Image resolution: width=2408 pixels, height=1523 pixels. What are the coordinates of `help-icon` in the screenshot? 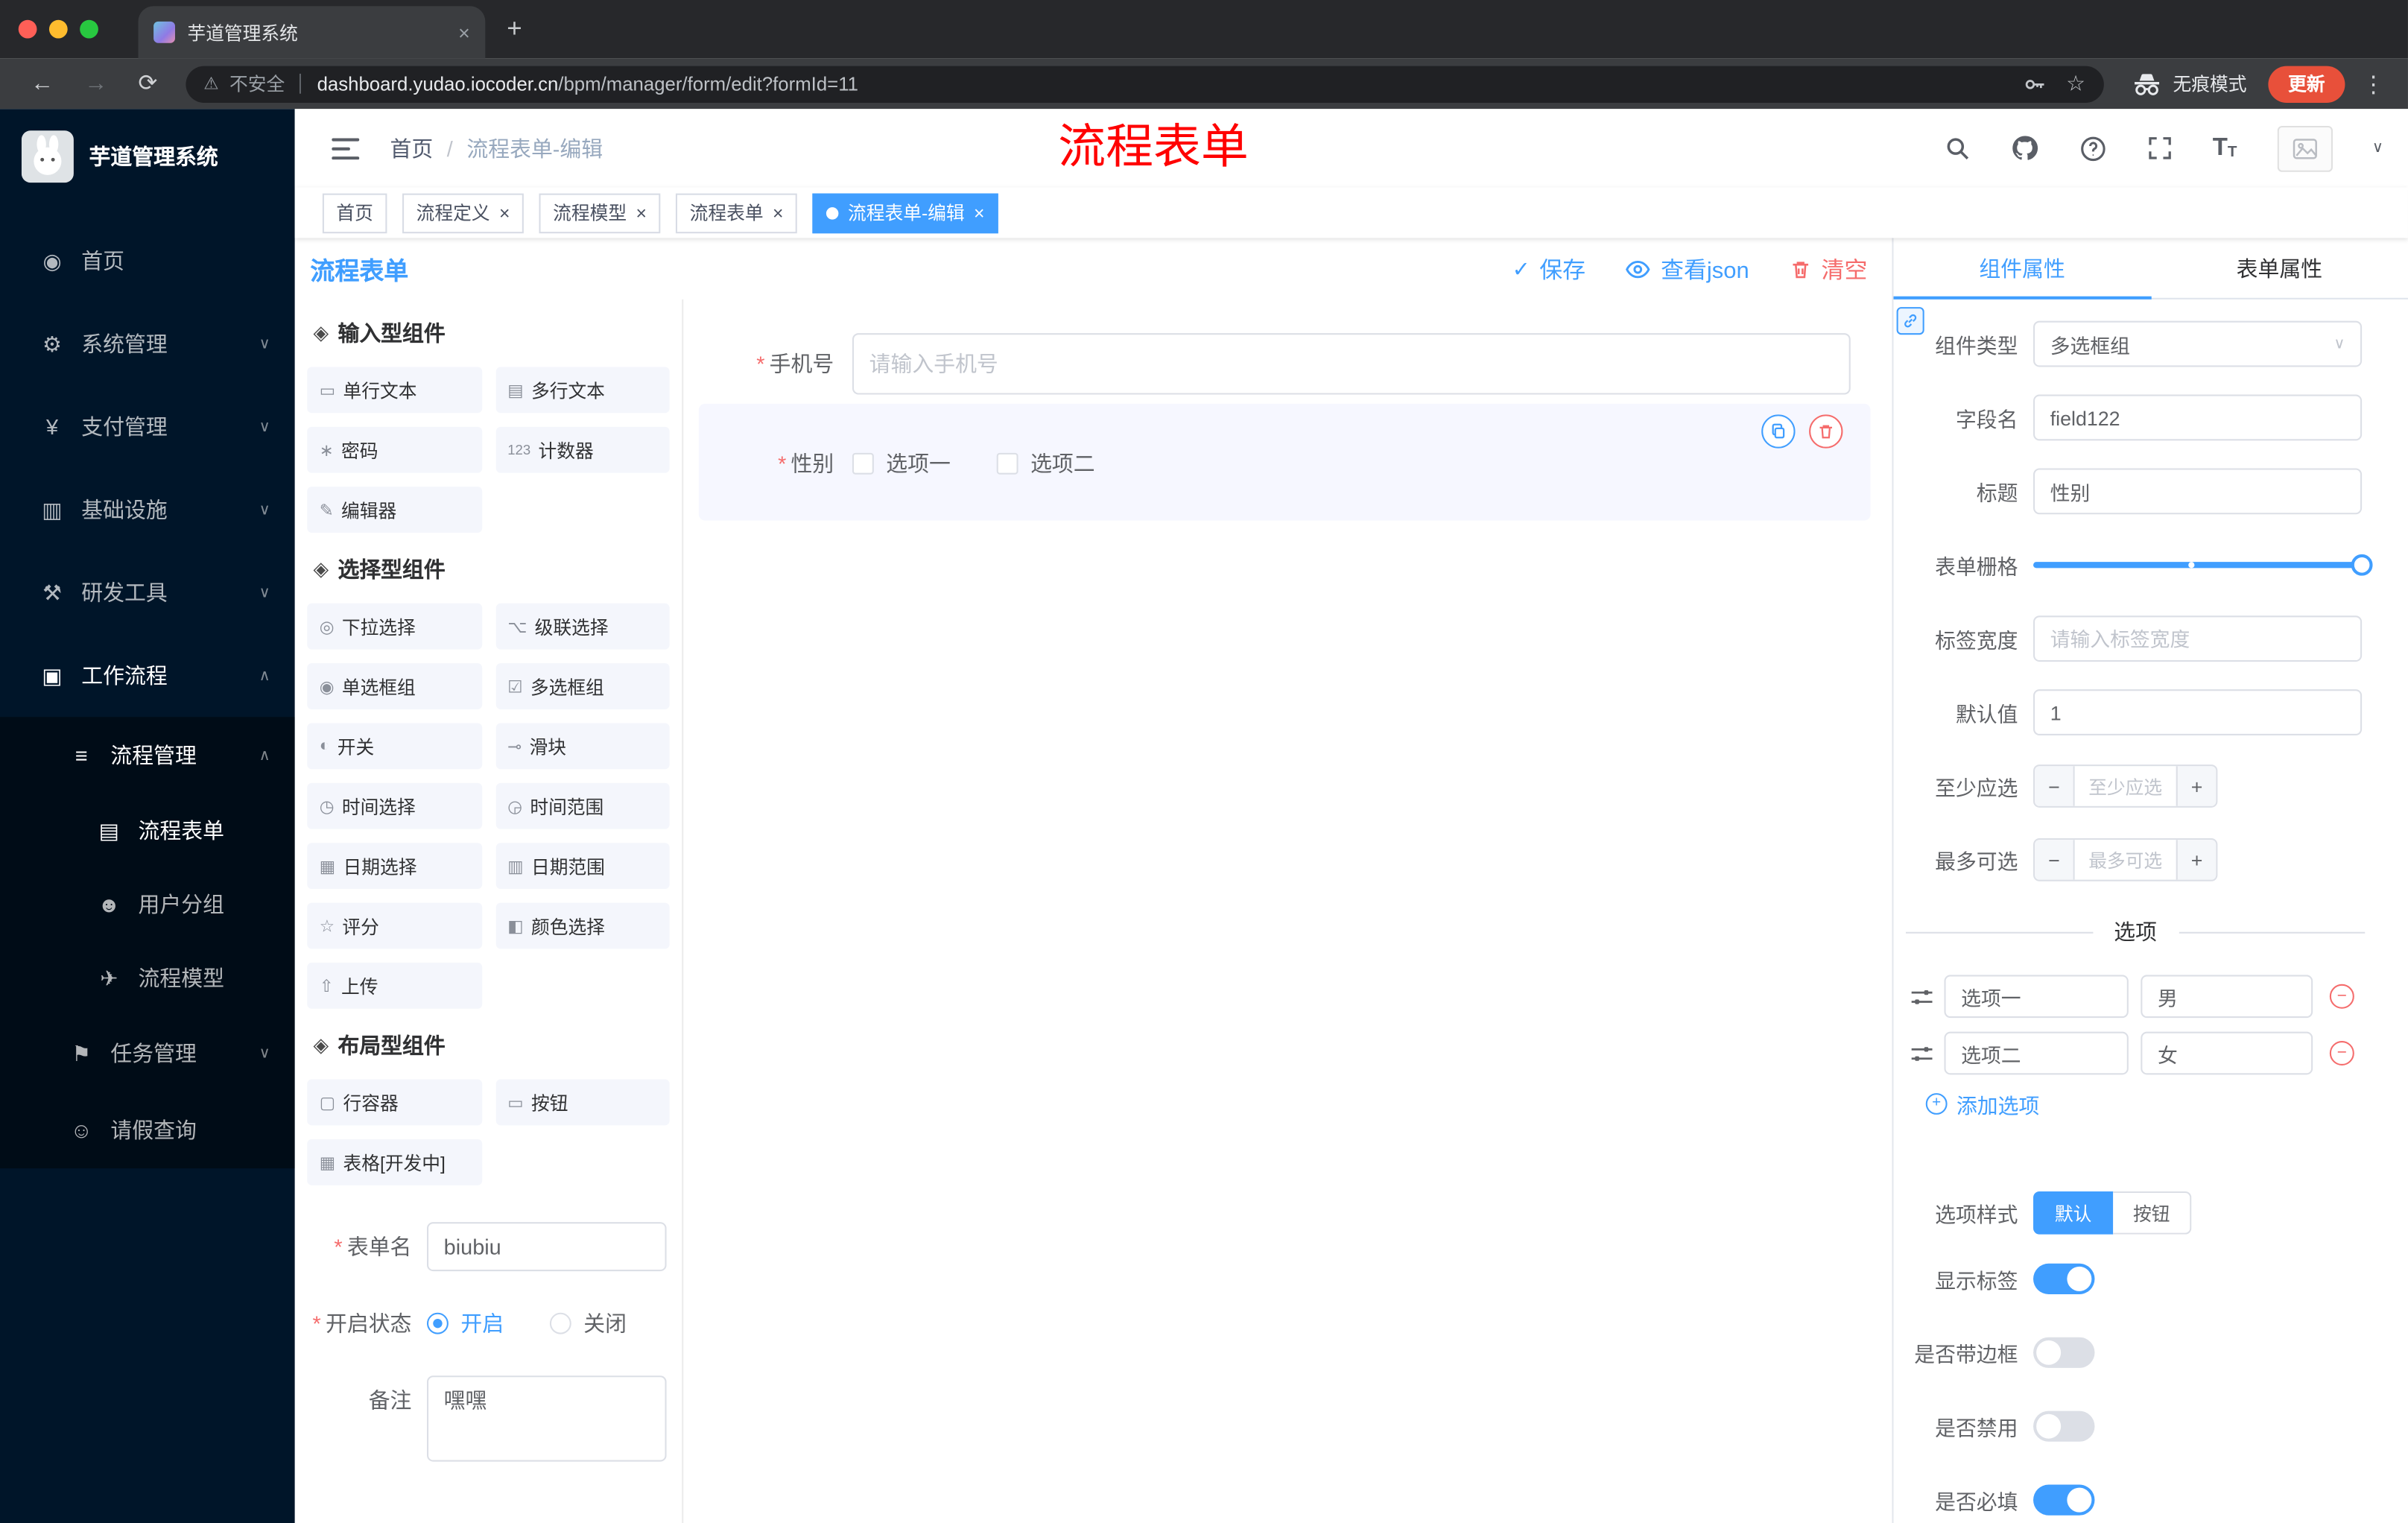 It's located at (2092, 148).